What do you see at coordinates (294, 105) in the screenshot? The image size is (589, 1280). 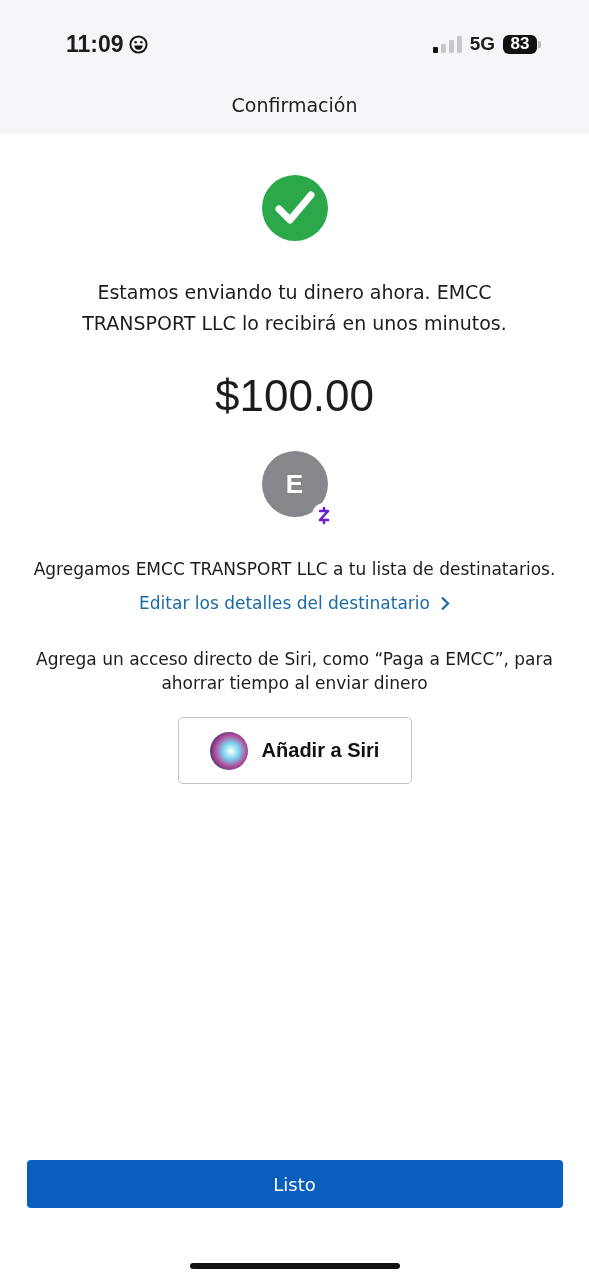 I see `screen-title: Confirmación` at bounding box center [294, 105].